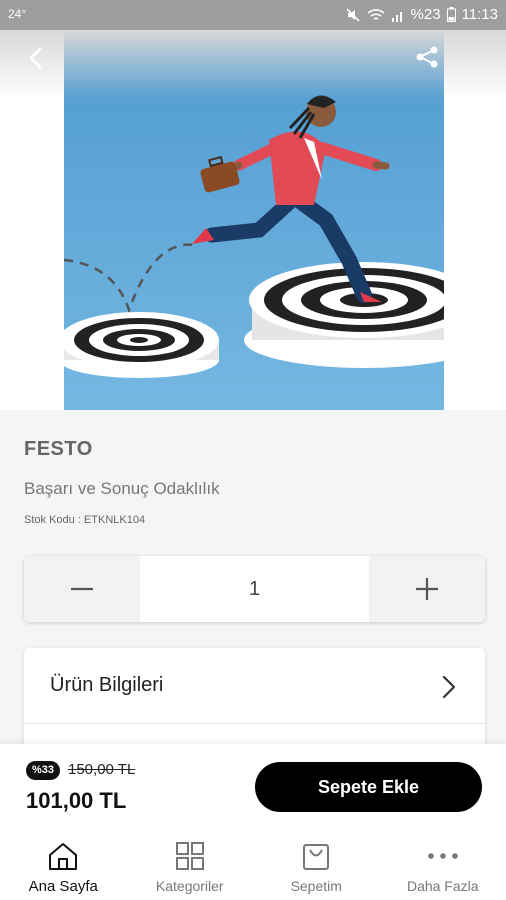 This screenshot has height=900, width=506. I want to click on product-info-label: Ürün Bilgileri, so click(107, 685).